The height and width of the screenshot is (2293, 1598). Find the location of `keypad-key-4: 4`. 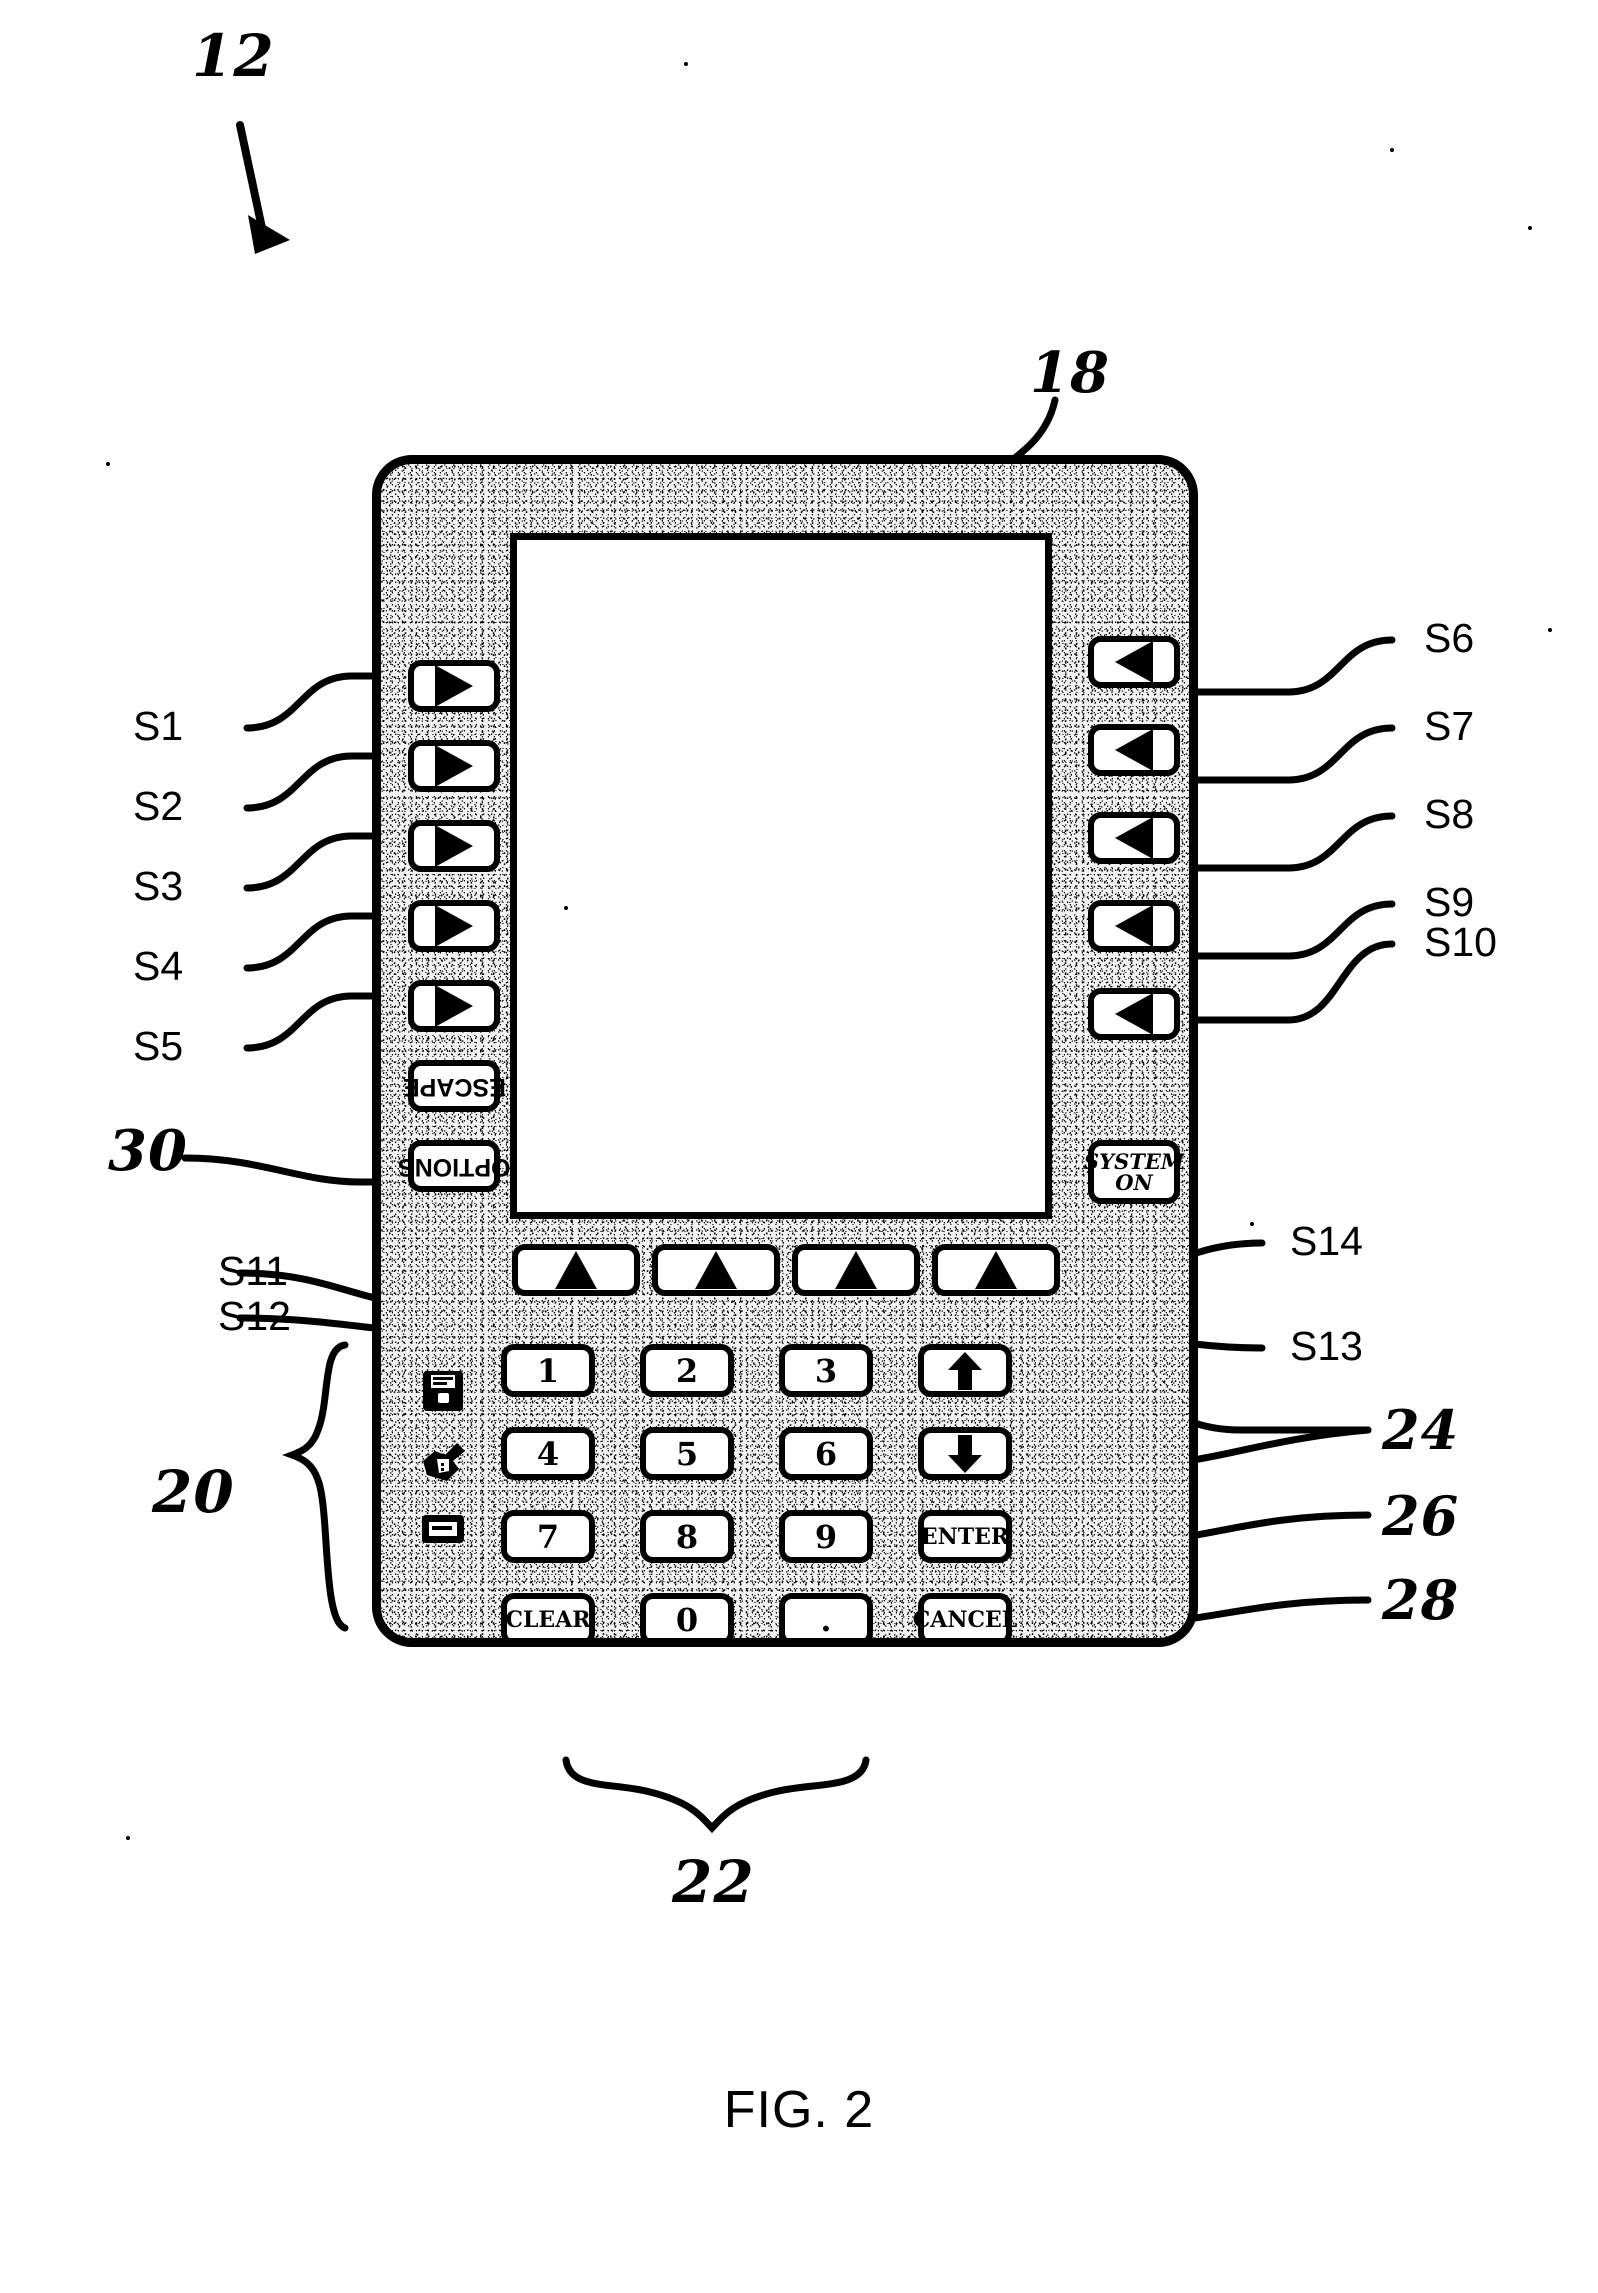

keypad-key-4: 4 is located at coordinates (548, 1453).